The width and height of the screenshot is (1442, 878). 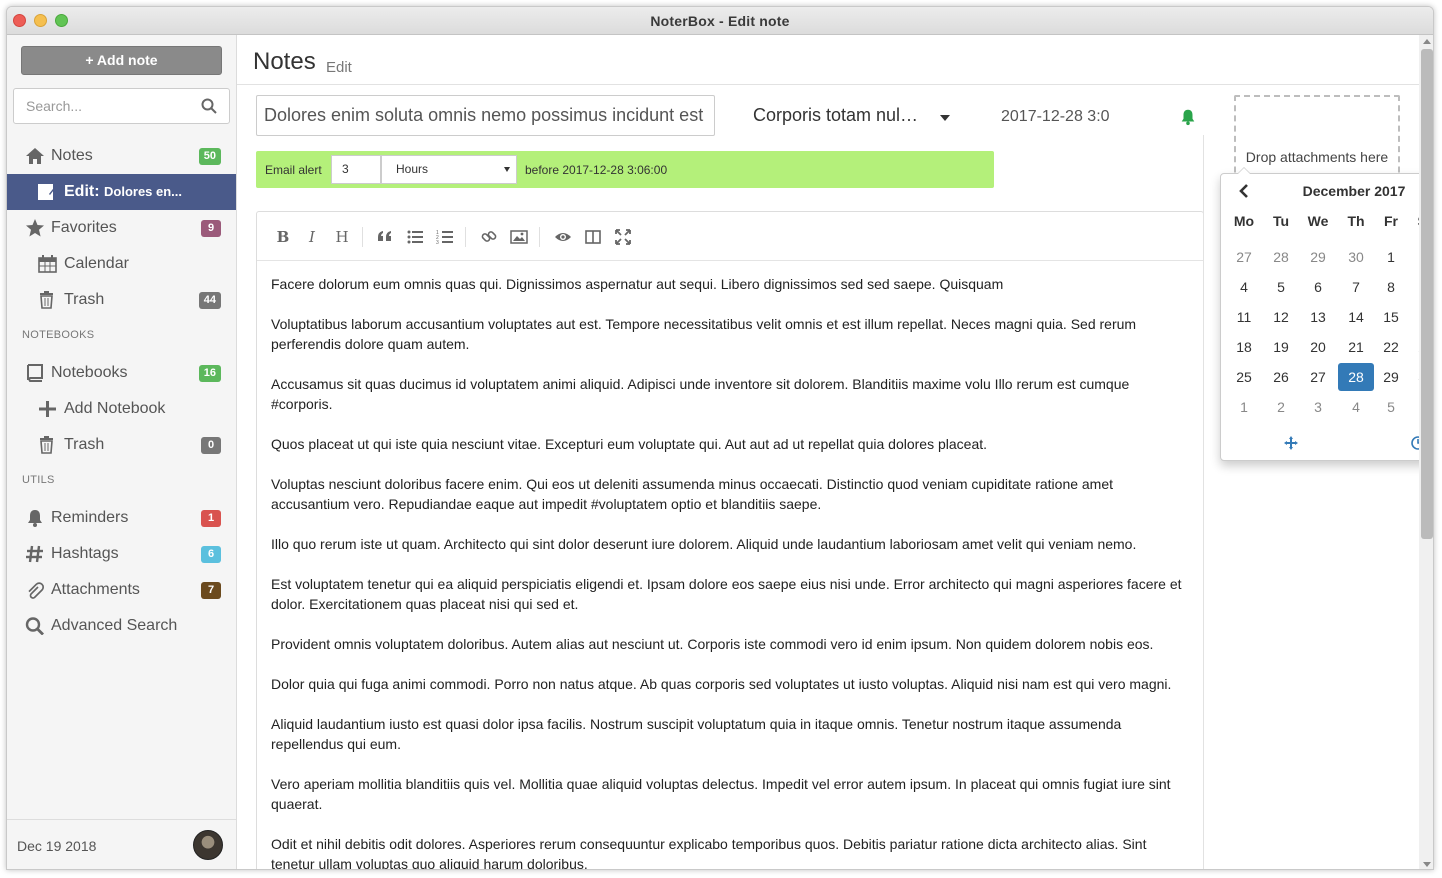 What do you see at coordinates (121, 445) in the screenshot?
I see `sidebar-item-notebook-trash: Trash 0` at bounding box center [121, 445].